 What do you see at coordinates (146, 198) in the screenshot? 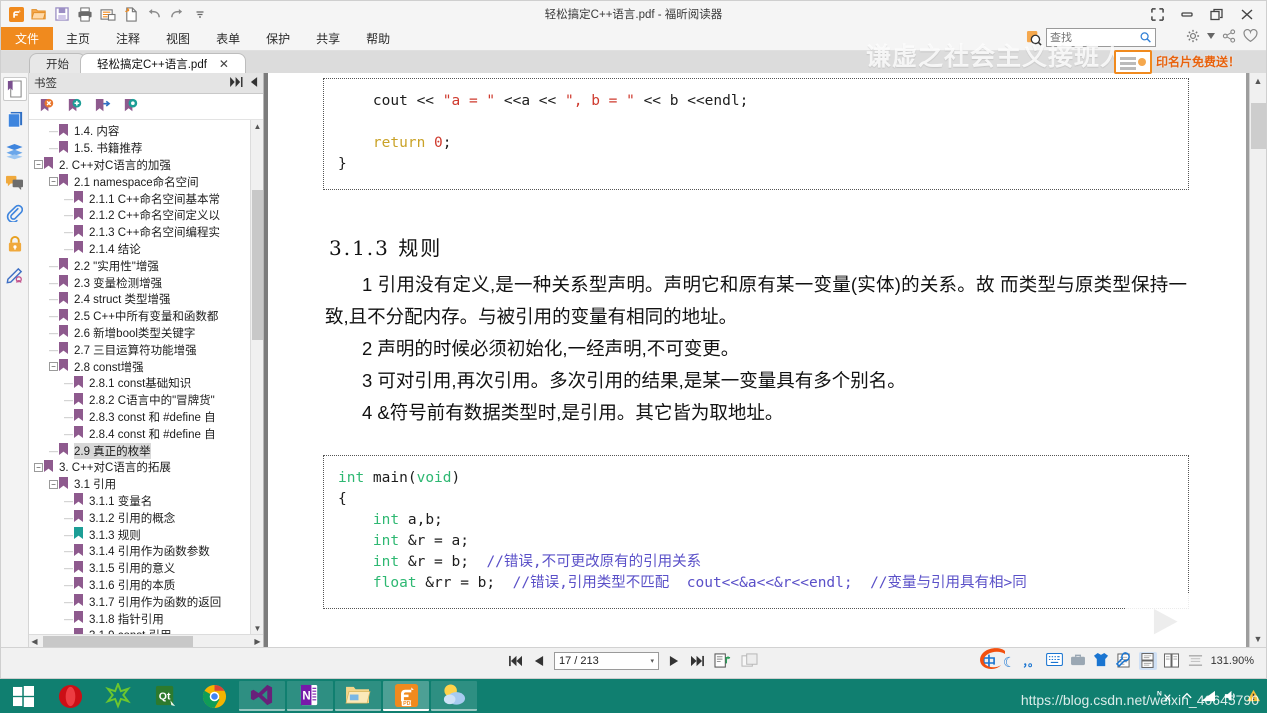
I see `bookmark-item: — 2.1.1 C++命名空间基本常` at bounding box center [146, 198].